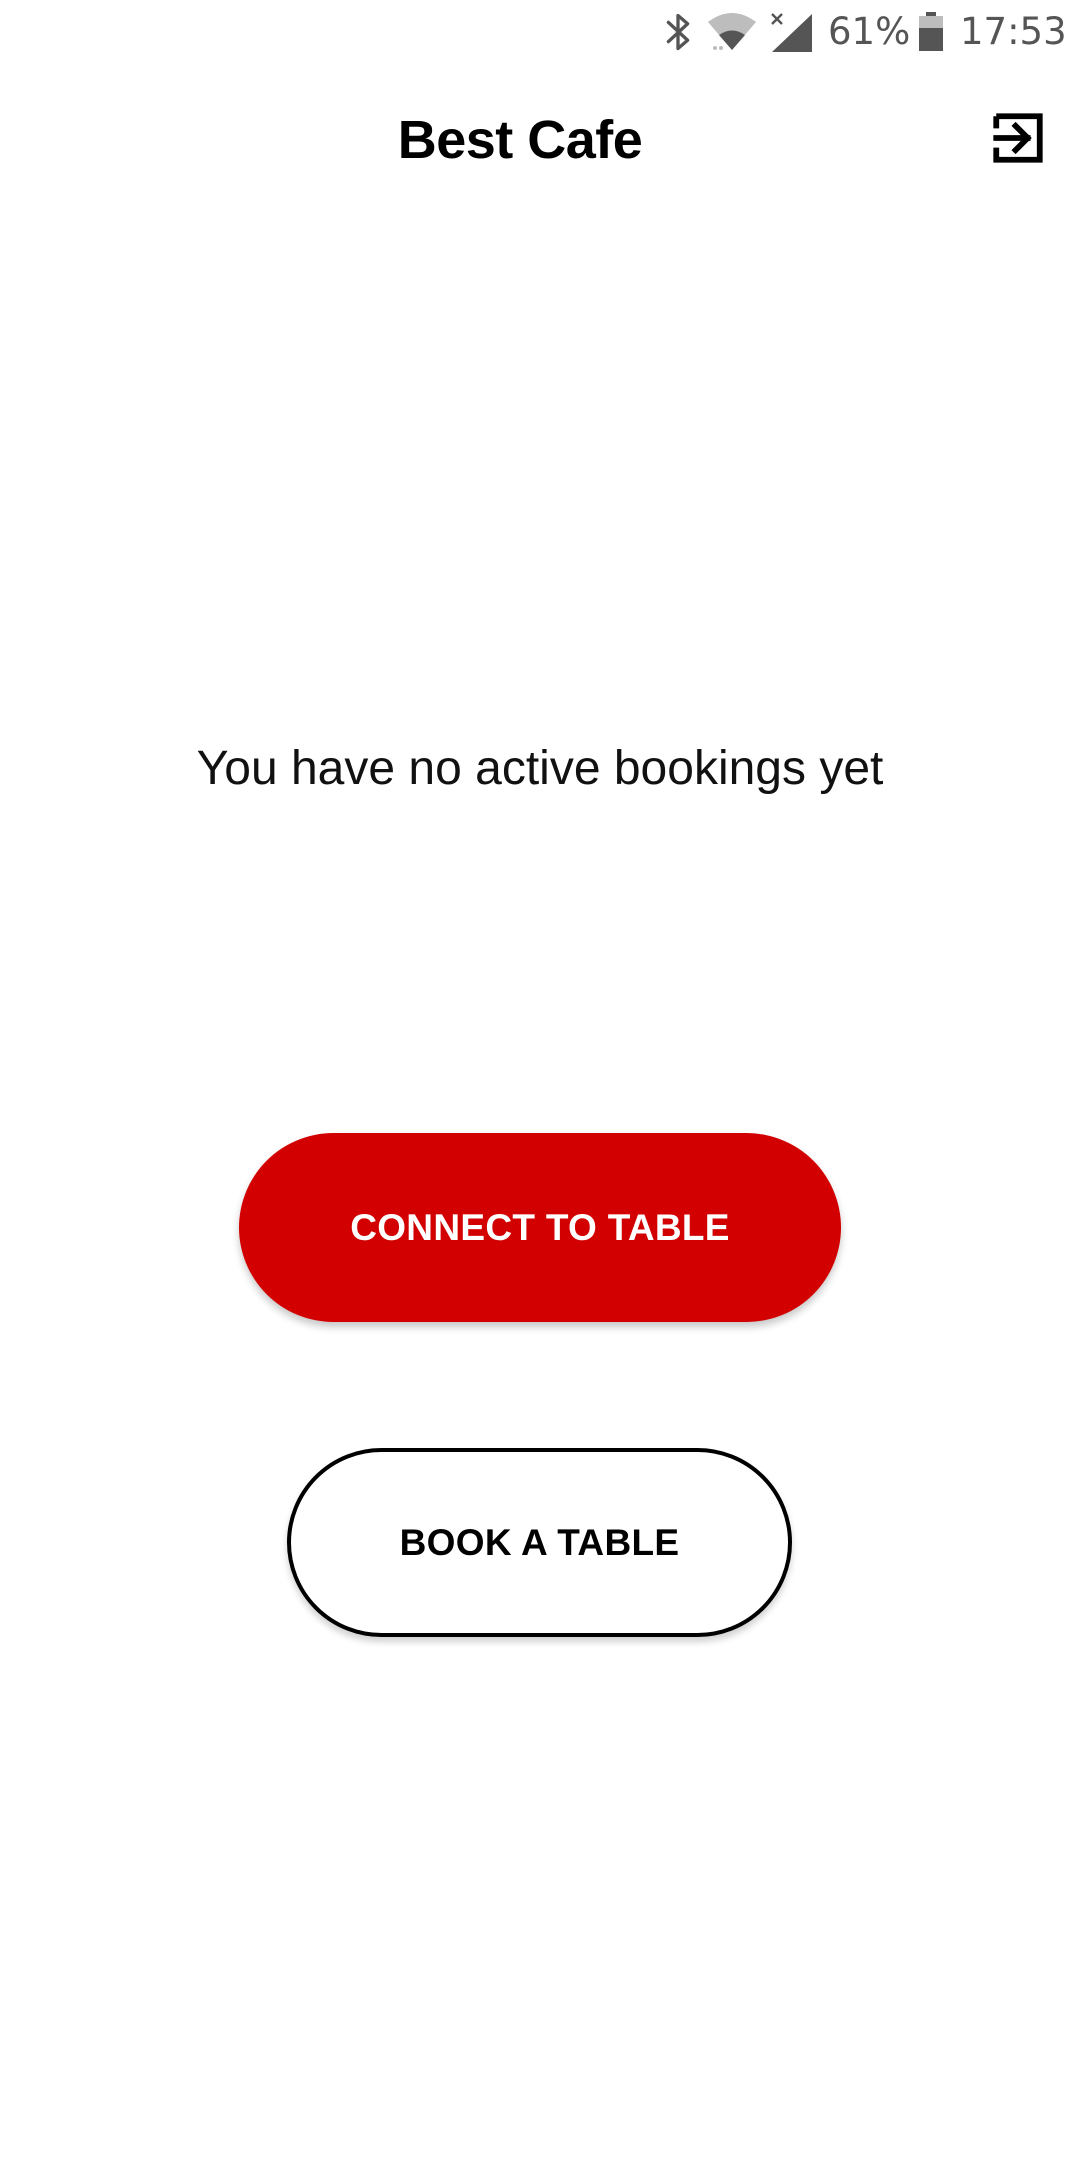 The height and width of the screenshot is (2160, 1080). What do you see at coordinates (931, 31) in the screenshot?
I see `battery-icon` at bounding box center [931, 31].